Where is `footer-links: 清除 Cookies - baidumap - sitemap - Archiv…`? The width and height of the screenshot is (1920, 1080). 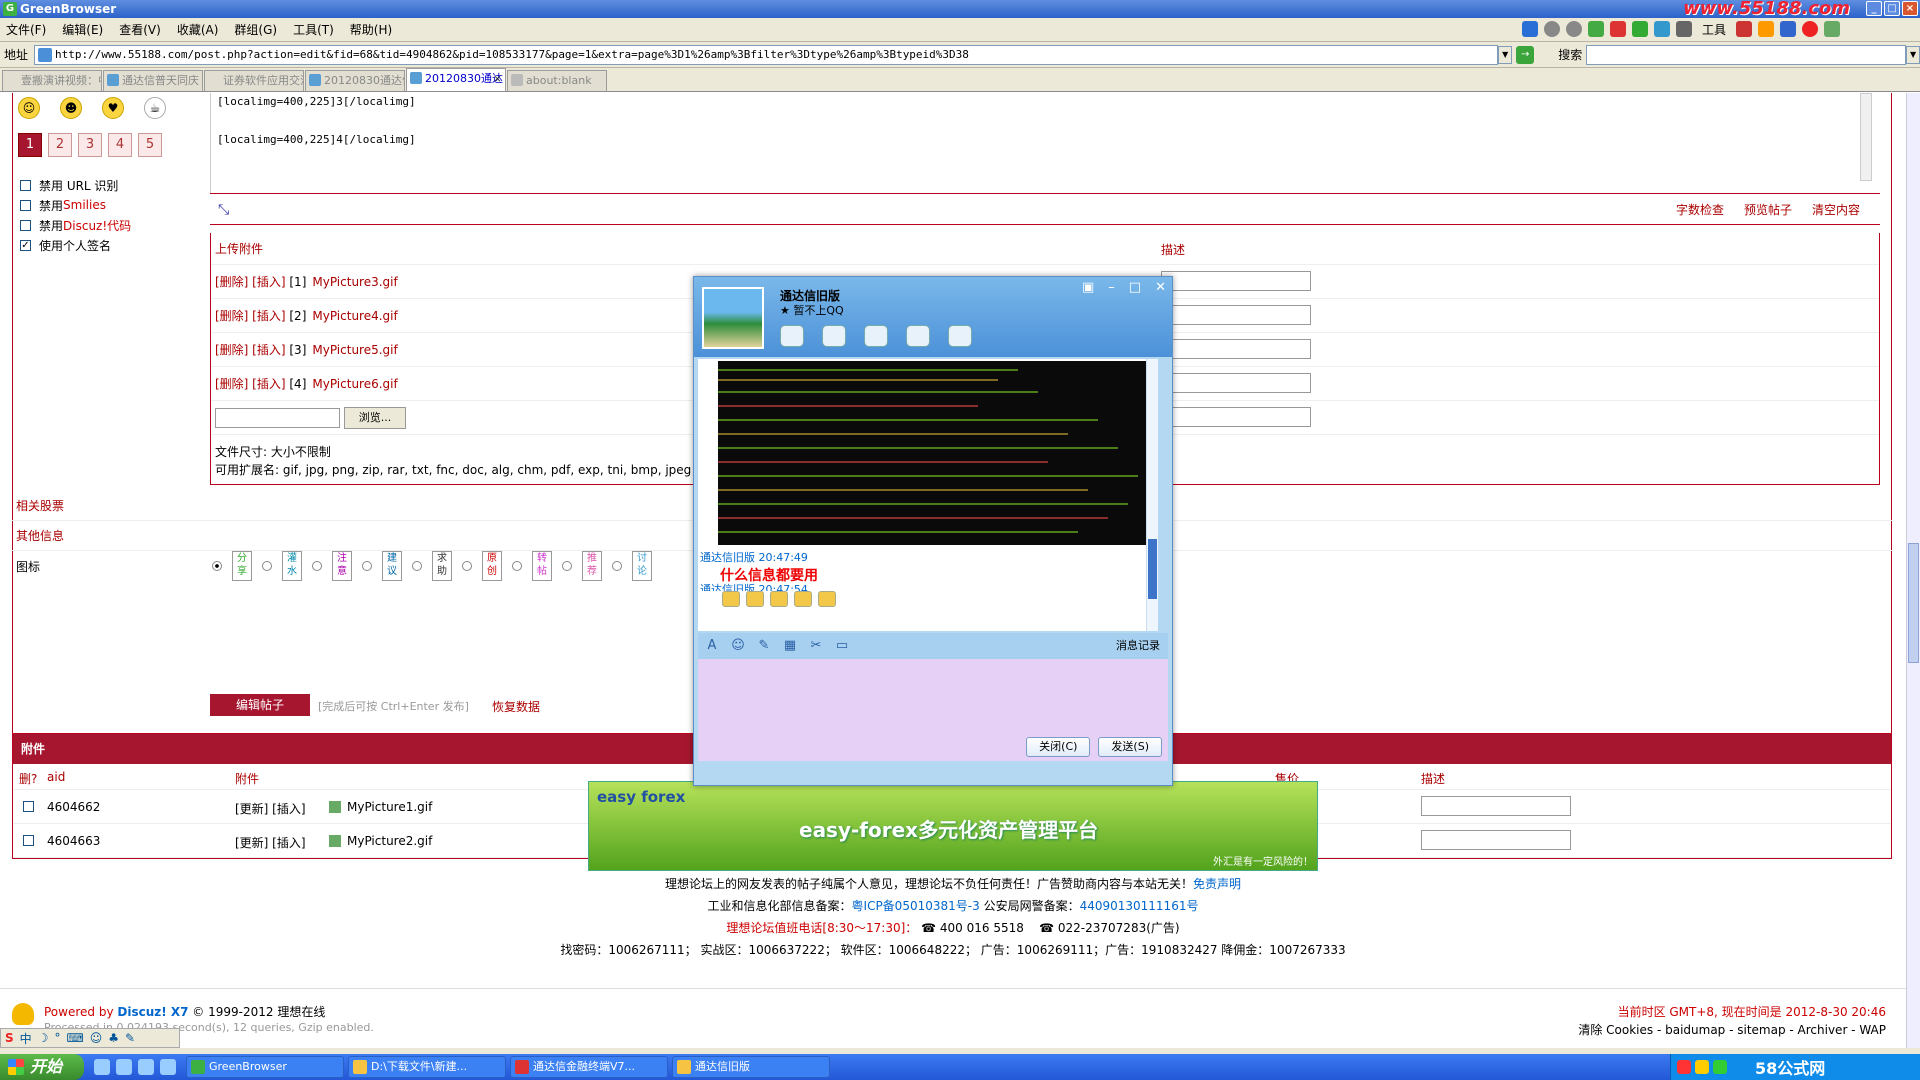
footer-links: 清除 Cookies - baidumap - sitemap - Archiv… is located at coordinates (1732, 1029).